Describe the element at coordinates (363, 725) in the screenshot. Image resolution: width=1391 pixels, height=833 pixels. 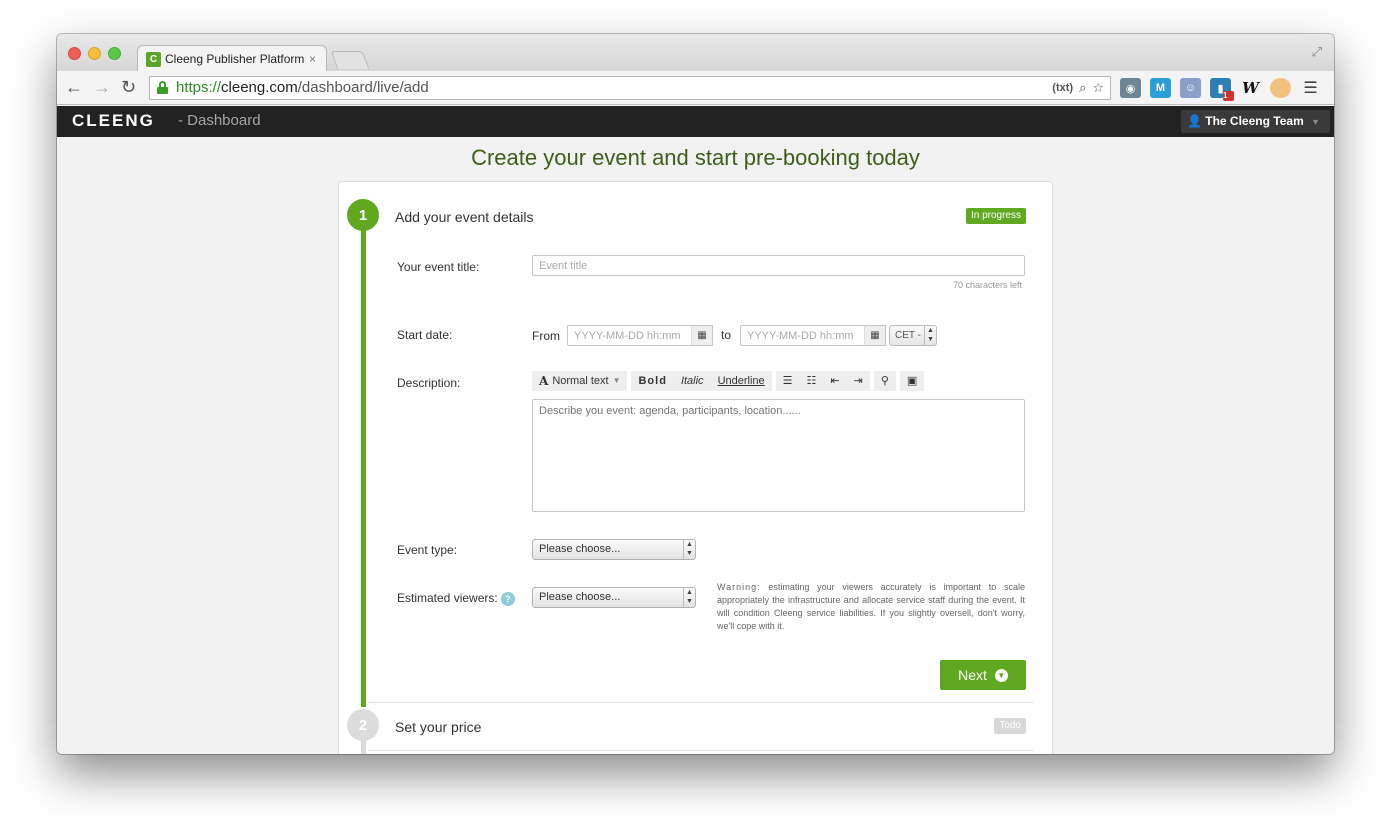
I see `step-2-number: 2` at that location.